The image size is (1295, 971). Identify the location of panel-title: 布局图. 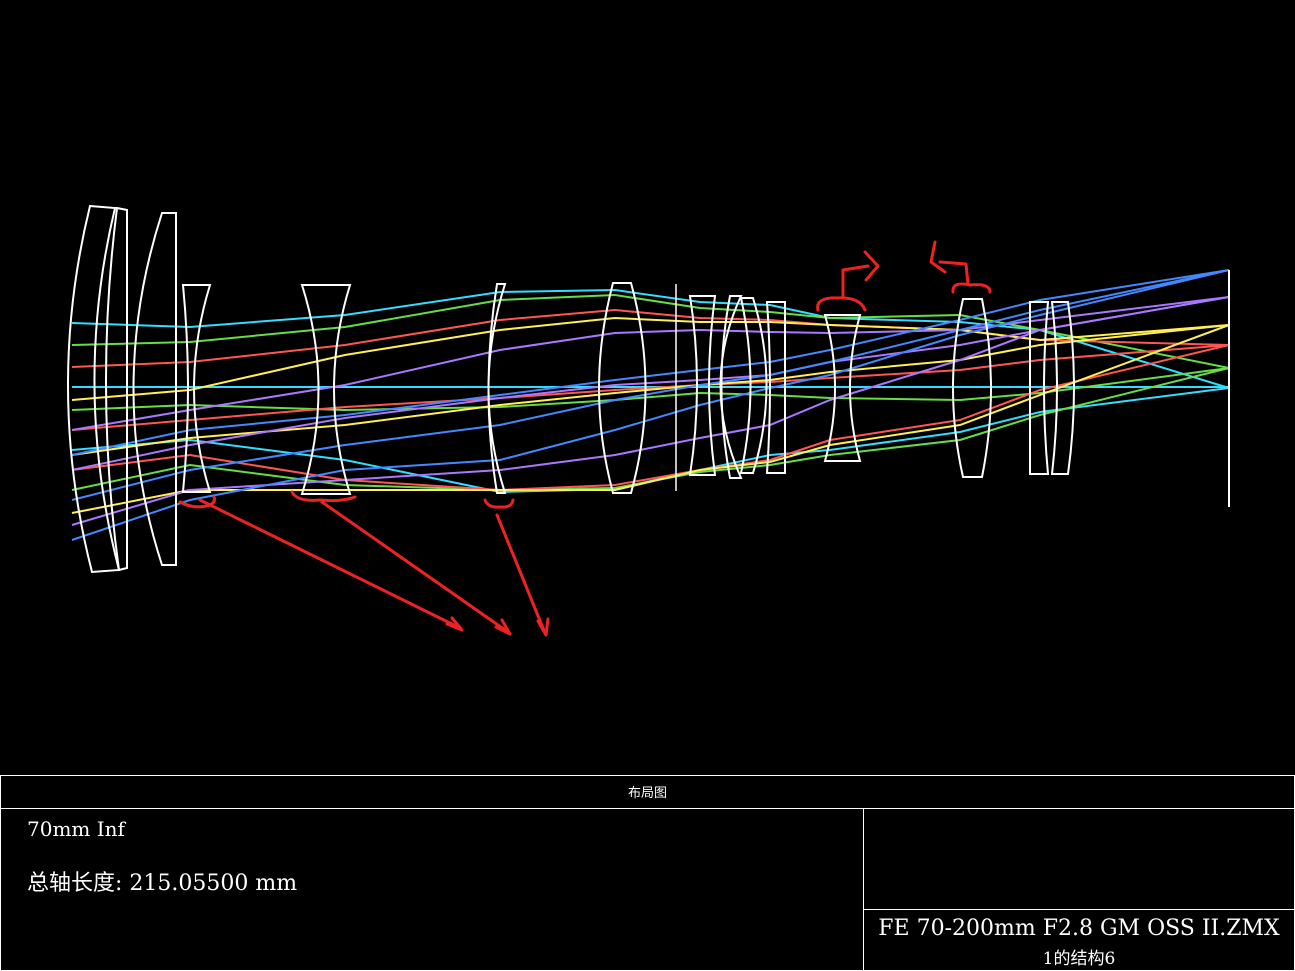
(647, 792).